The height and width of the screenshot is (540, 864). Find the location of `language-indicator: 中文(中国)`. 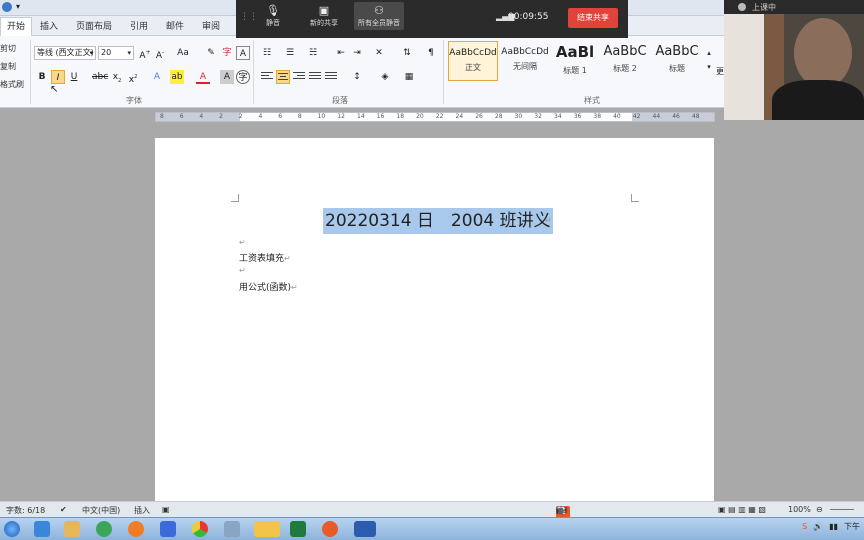

language-indicator: 中文(中国) is located at coordinates (101, 510).